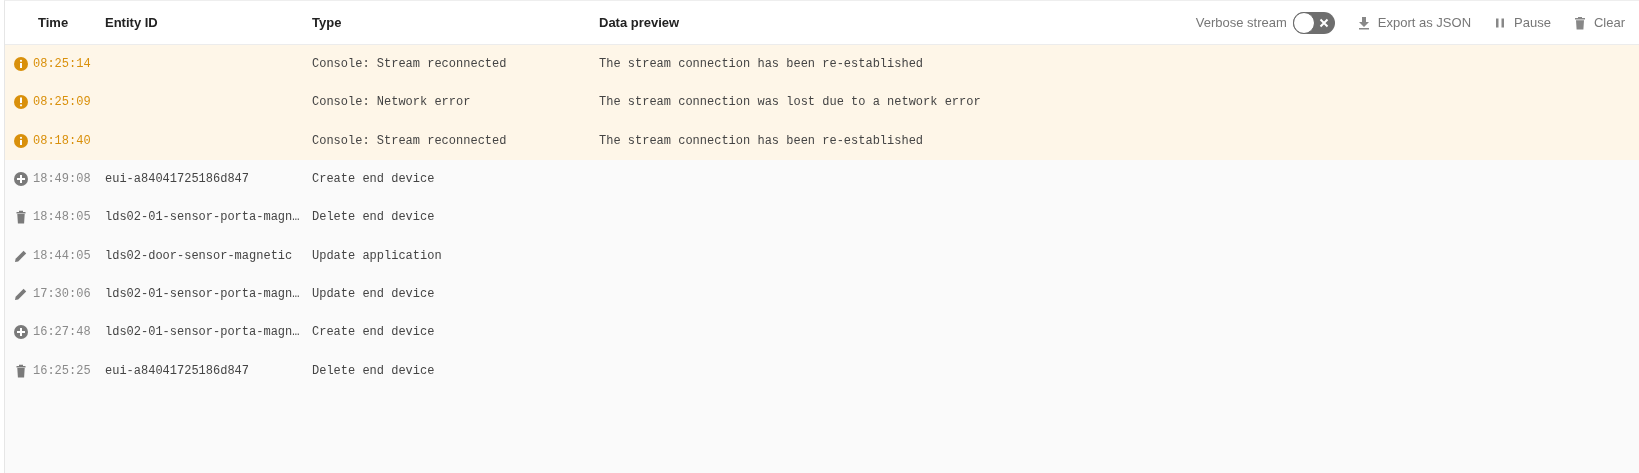 The width and height of the screenshot is (1639, 473). What do you see at coordinates (1323, 22) in the screenshot?
I see `x-icon` at bounding box center [1323, 22].